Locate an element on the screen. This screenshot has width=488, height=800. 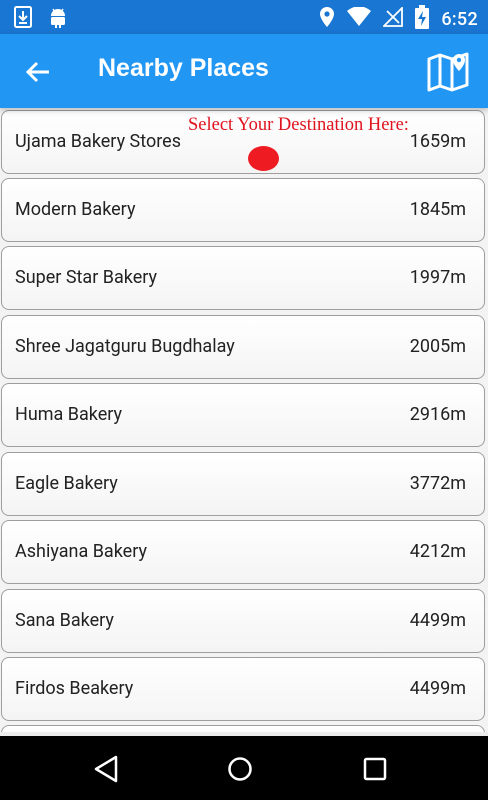
map-button is located at coordinates (448, 71).